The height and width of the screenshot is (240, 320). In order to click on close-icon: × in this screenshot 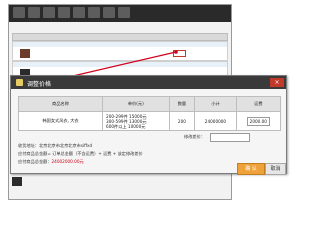, I will do `click(277, 82)`.